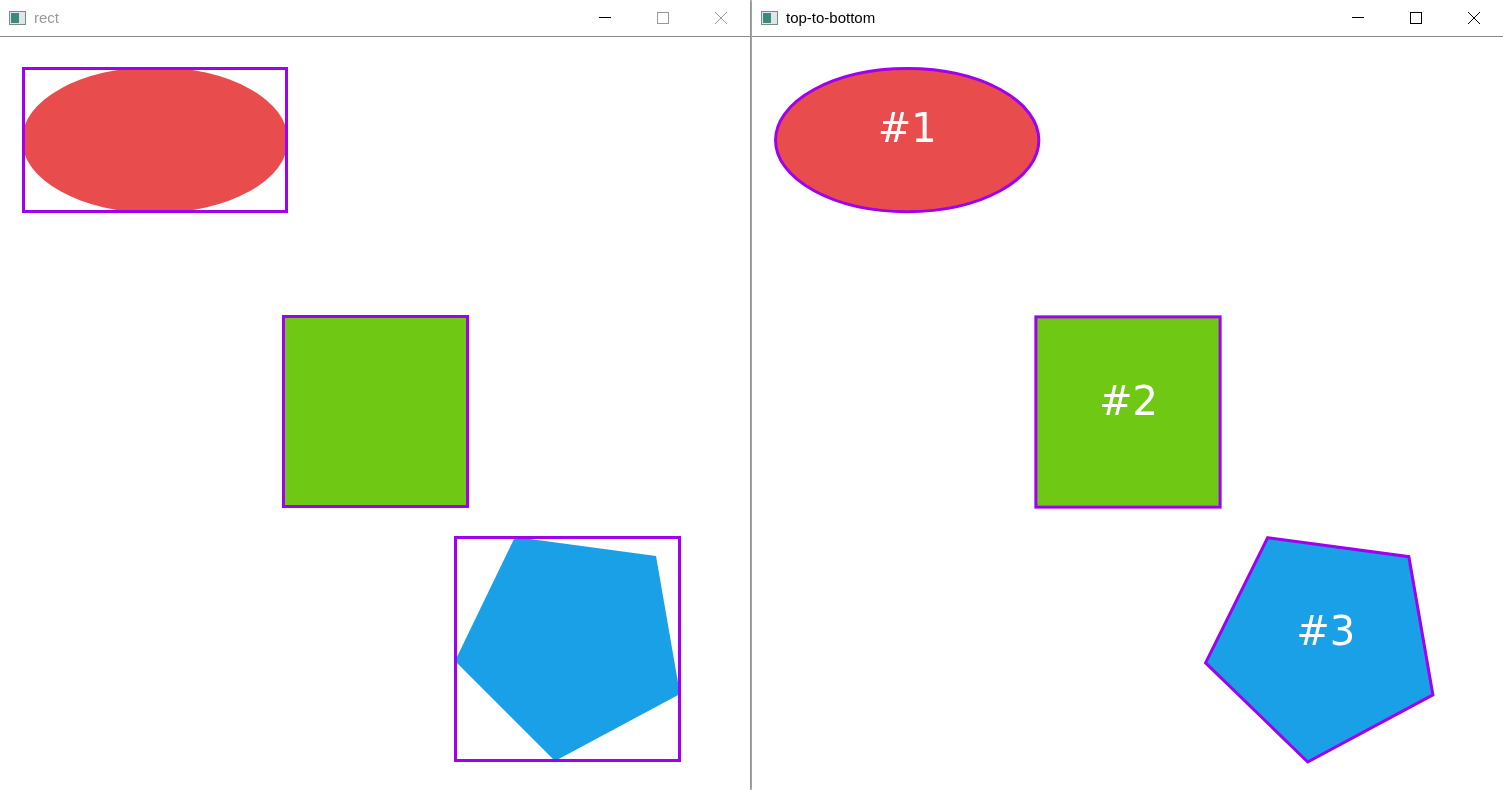 The image size is (1503, 790). Describe the element at coordinates (1326, 630) in the screenshot. I see `shape-label: #3` at that location.